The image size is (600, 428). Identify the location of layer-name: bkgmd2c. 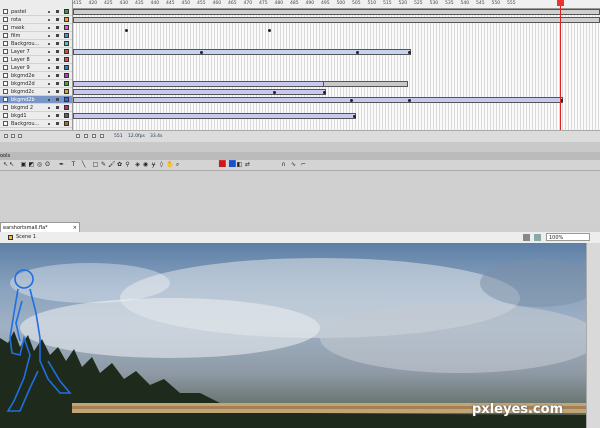
(22, 92).